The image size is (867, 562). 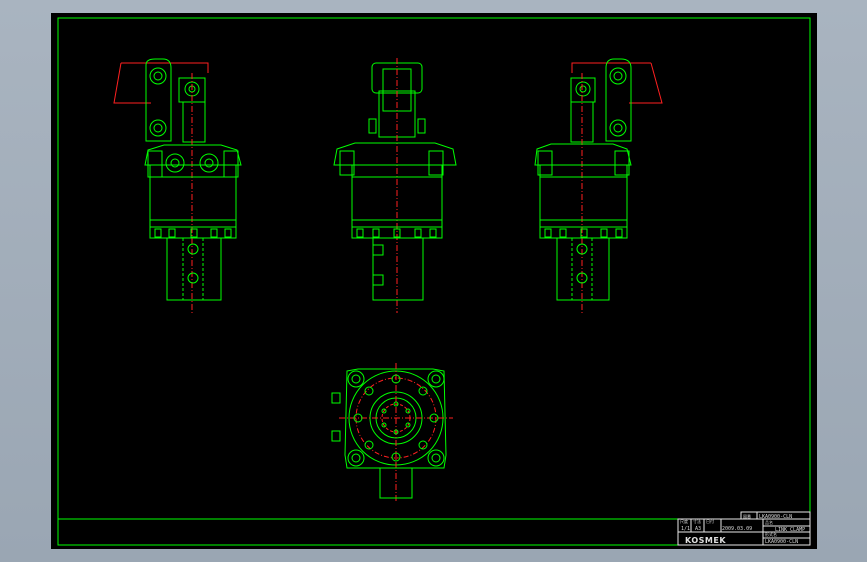 I want to click on model-label: 形式名, so click(x=771, y=534).